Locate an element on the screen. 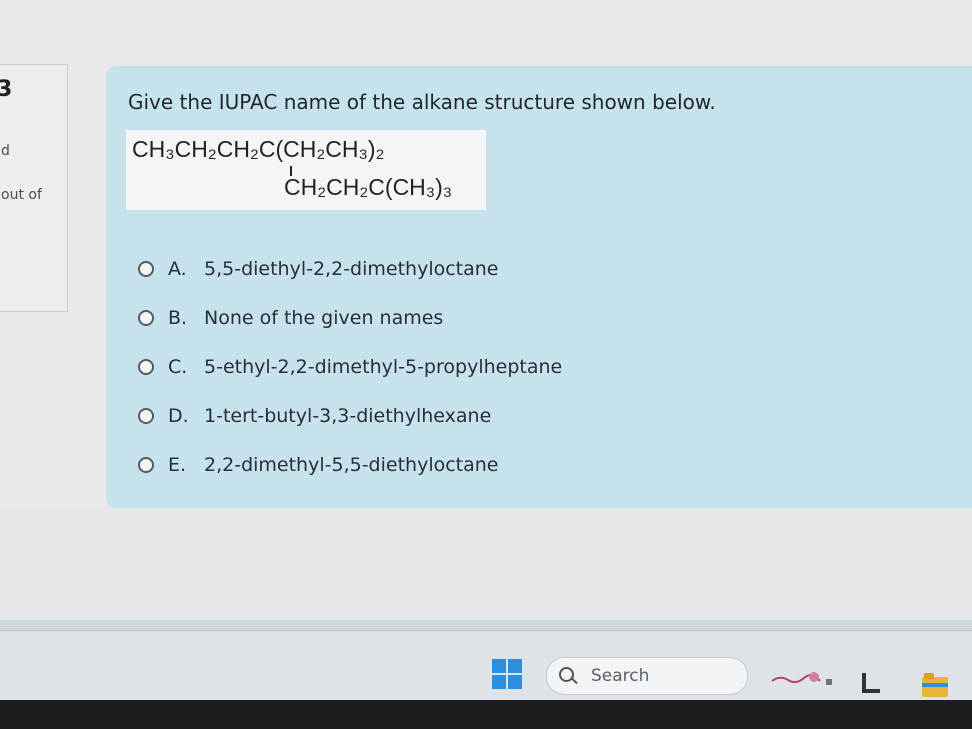  widgets-icon is located at coordinates (803, 679).